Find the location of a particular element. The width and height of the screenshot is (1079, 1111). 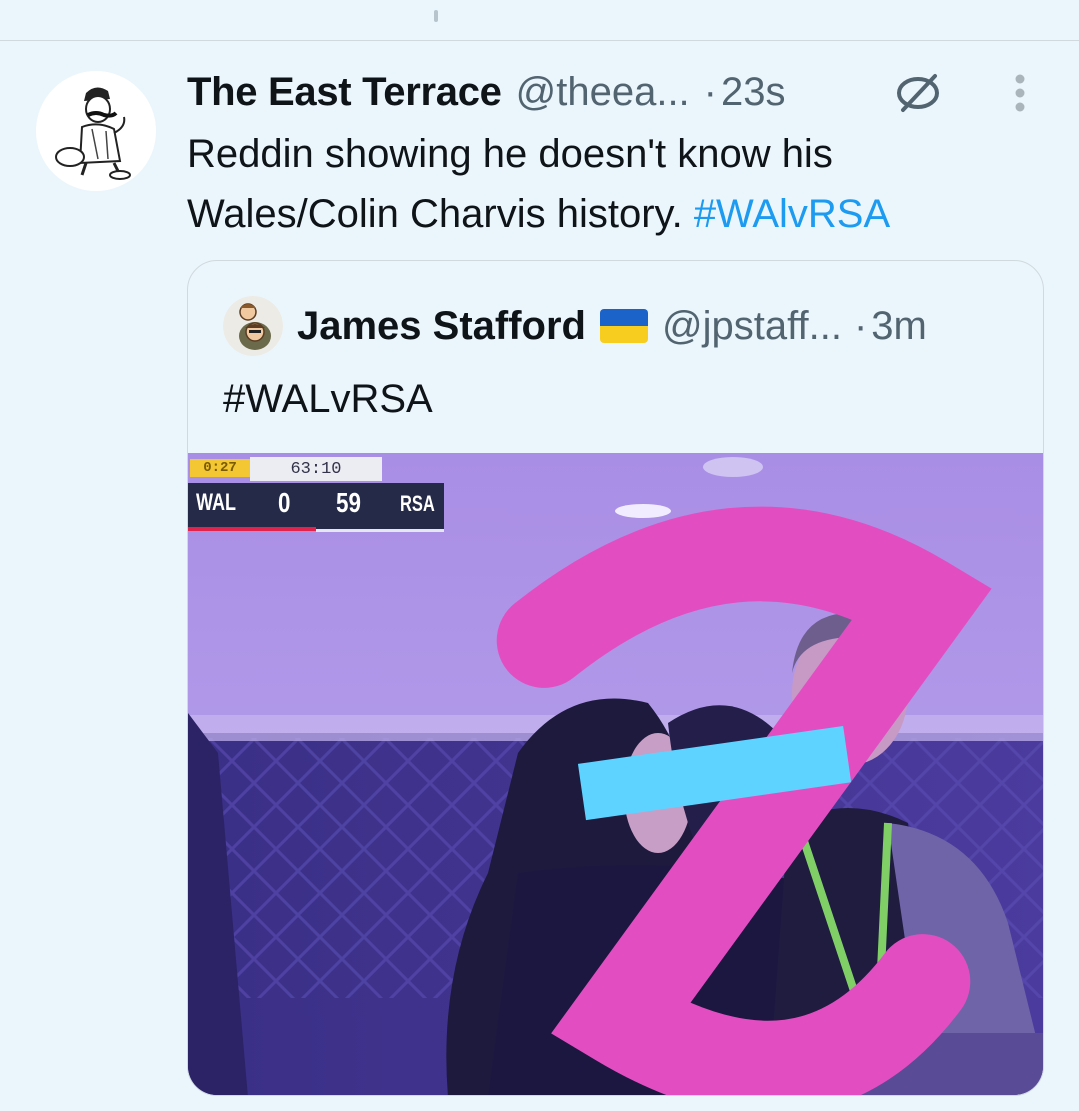

home-score: 0 is located at coordinates (284, 502).